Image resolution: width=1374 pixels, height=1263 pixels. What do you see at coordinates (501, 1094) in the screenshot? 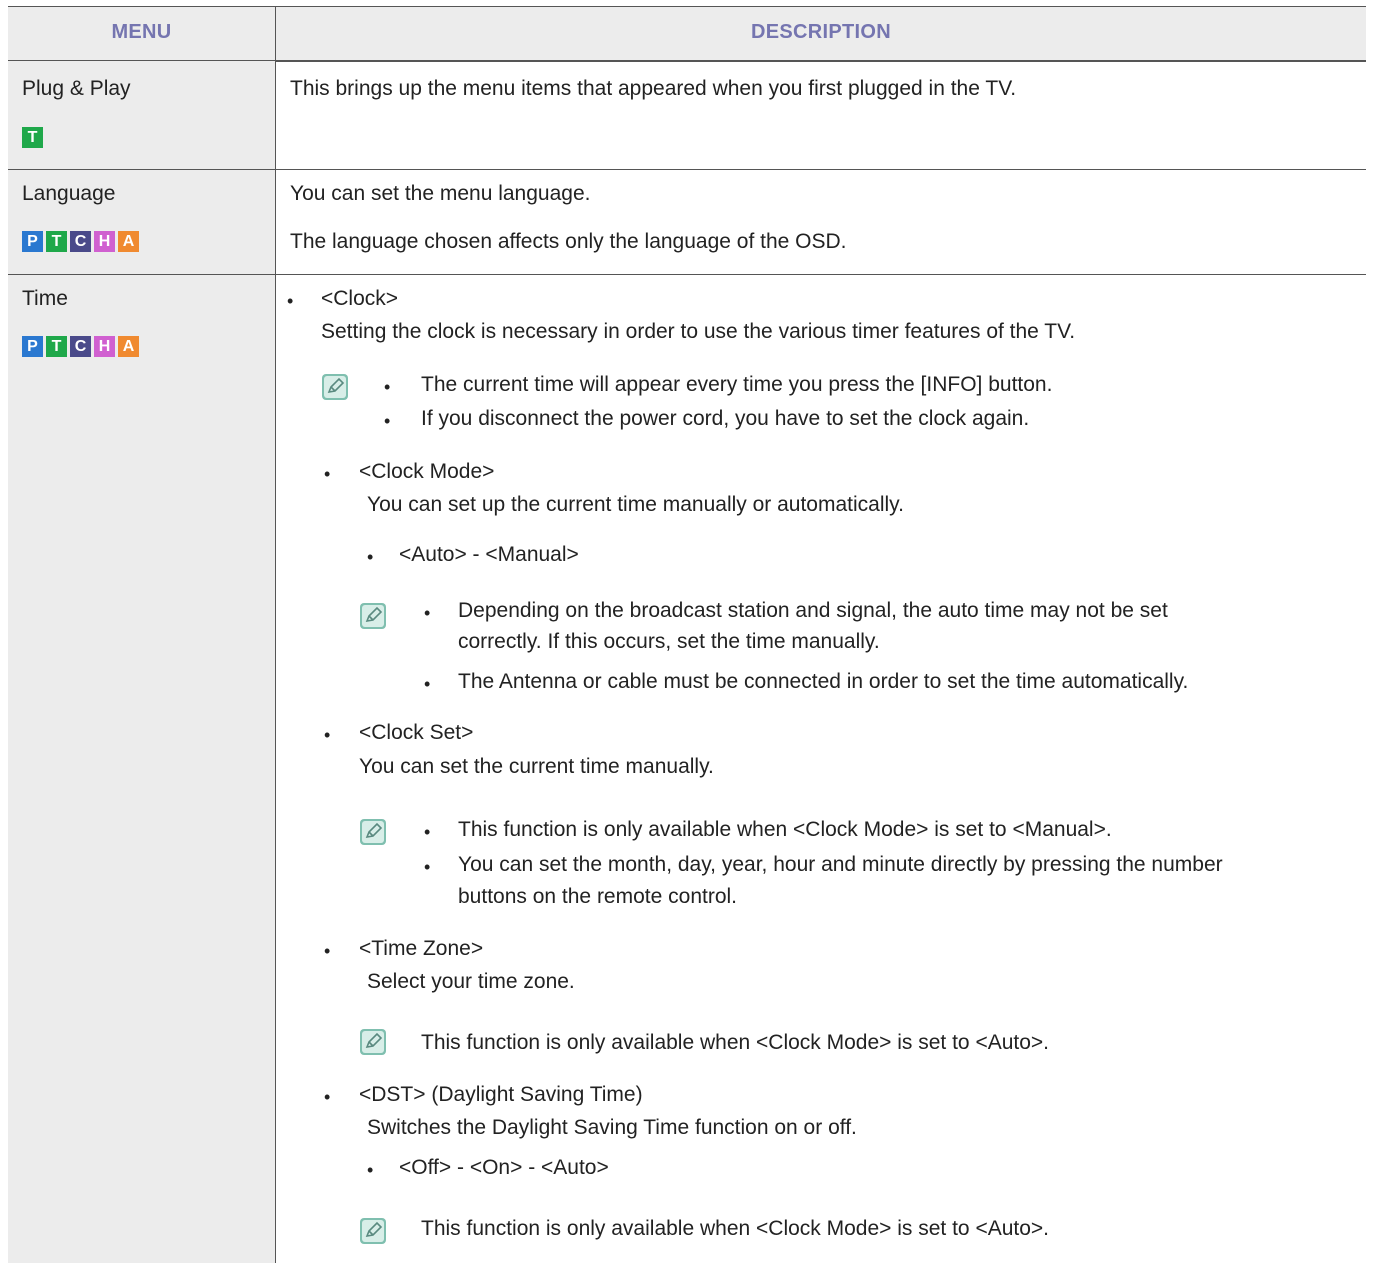
I see `dst-title: <DST> (Daylight Saving Time)` at bounding box center [501, 1094].